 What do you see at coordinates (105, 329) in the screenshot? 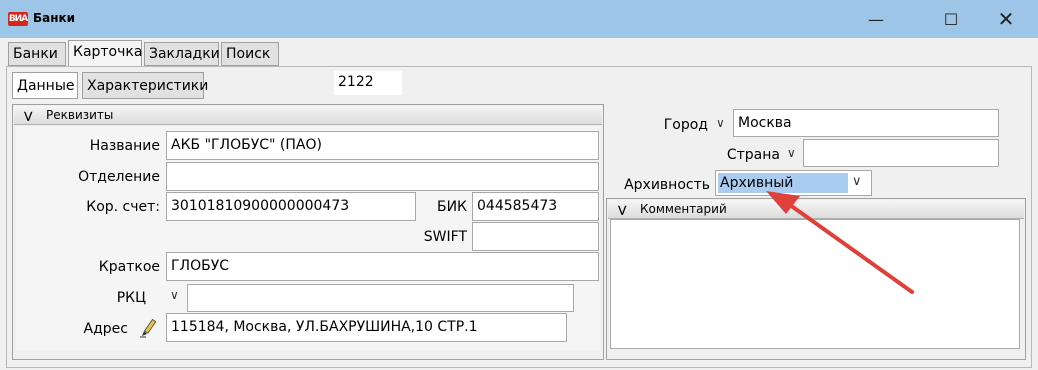
I see `address-label: Адрес` at bounding box center [105, 329].